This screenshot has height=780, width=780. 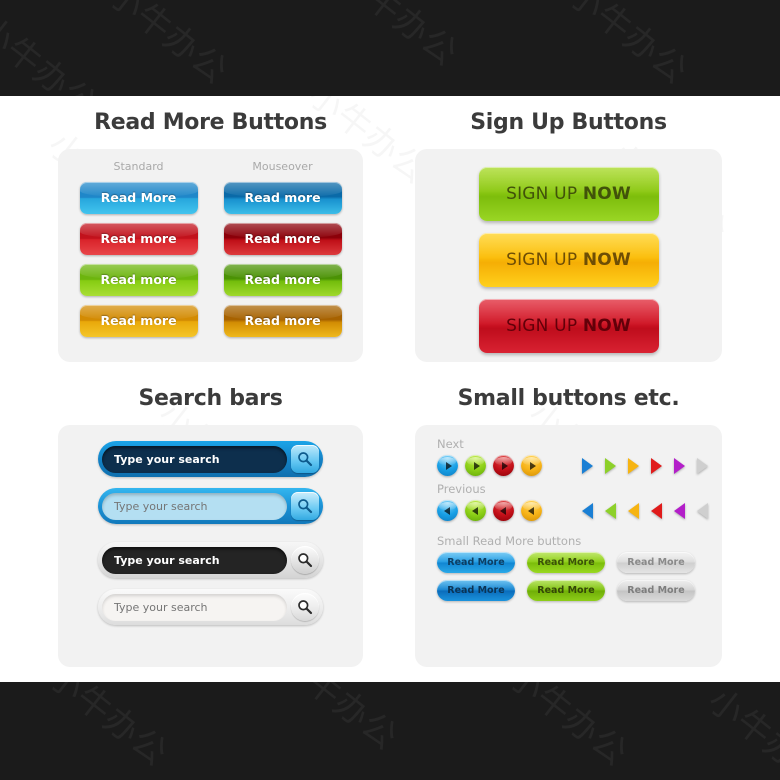 What do you see at coordinates (210, 398) in the screenshot?
I see `section-title-search-bars: Search bars` at bounding box center [210, 398].